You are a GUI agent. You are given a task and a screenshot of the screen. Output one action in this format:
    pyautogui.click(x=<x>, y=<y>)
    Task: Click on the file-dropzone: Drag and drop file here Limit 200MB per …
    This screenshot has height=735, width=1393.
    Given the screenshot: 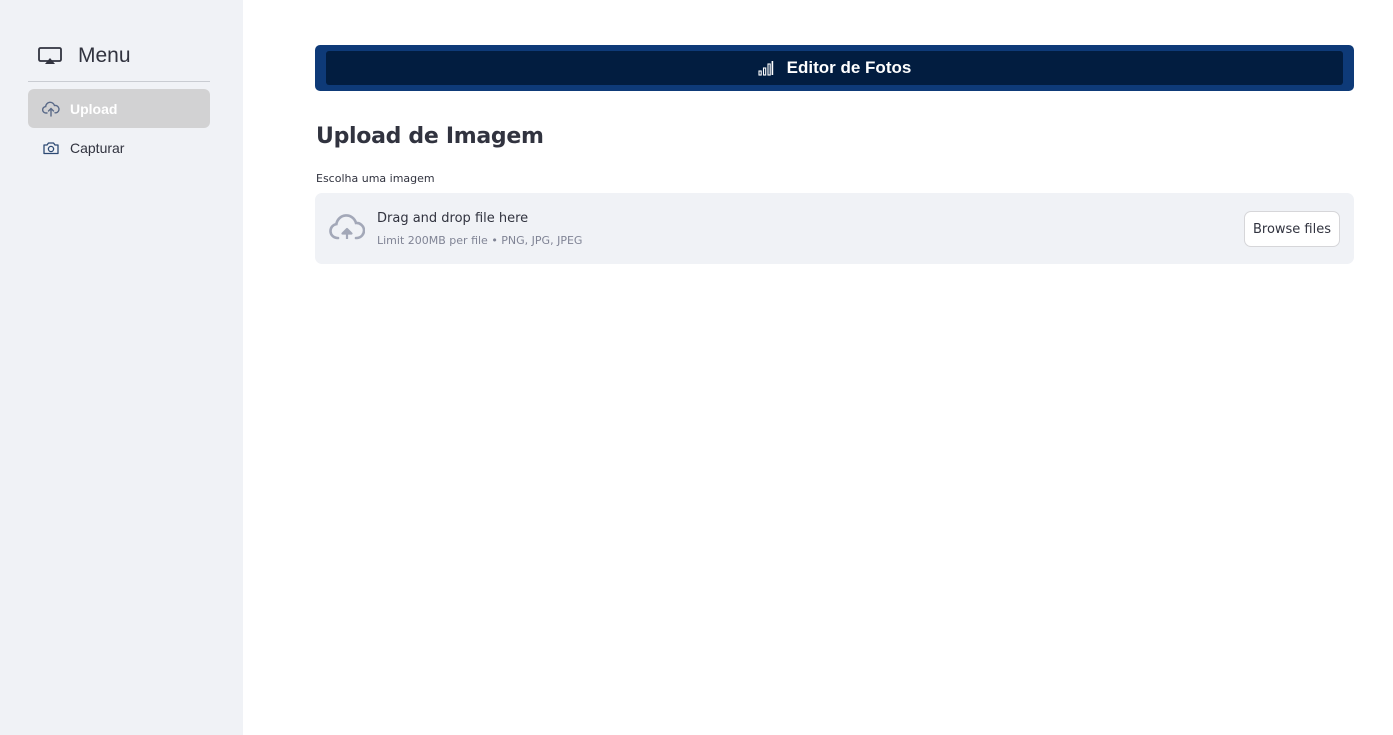 What is the action you would take?
    pyautogui.click(x=834, y=228)
    